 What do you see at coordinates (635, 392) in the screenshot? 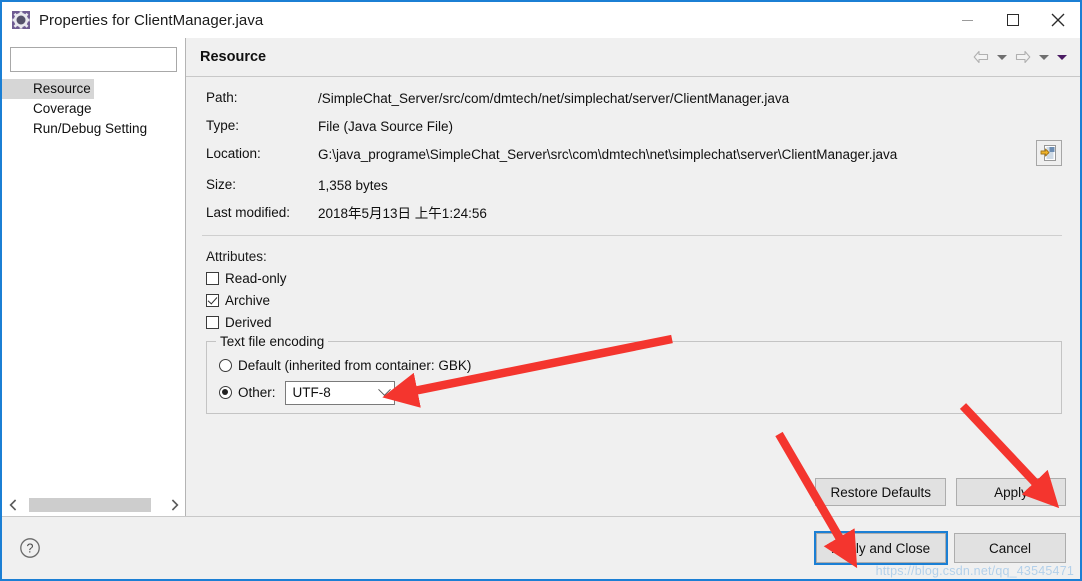
I see `radio-row-other-encoding: Other: UTF-8` at bounding box center [635, 392].